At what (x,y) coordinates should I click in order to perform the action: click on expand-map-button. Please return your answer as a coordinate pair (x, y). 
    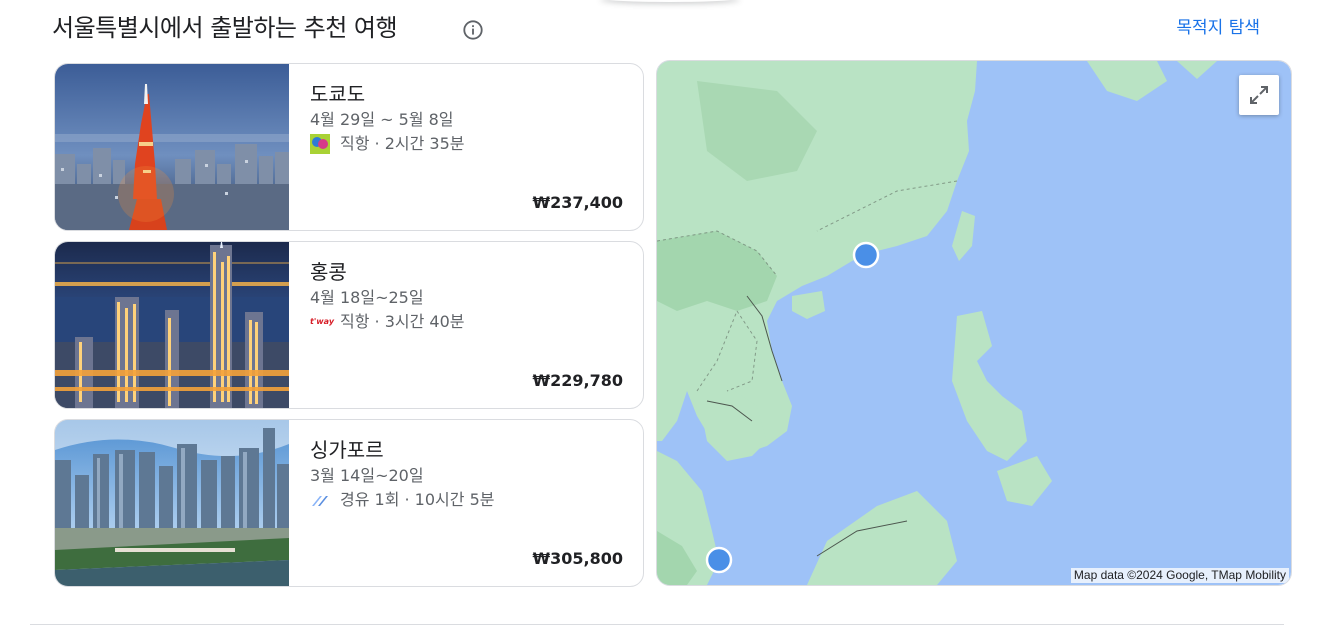
    Looking at the image, I should click on (1259, 95).